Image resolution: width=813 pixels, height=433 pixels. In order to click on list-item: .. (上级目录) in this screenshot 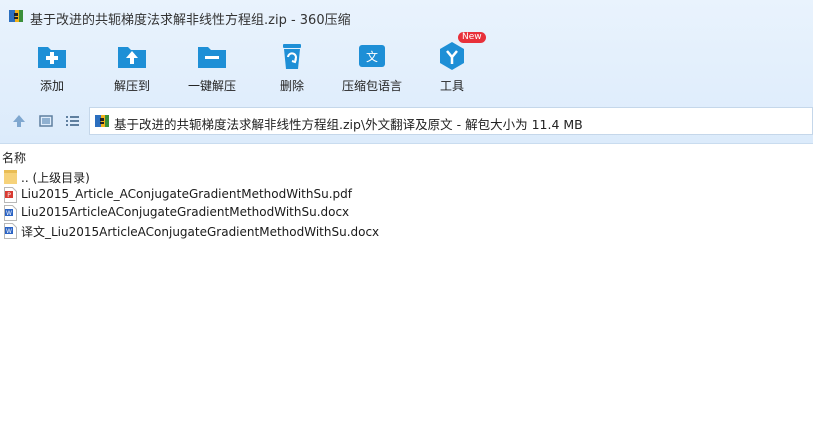, I will do `click(406, 177)`.